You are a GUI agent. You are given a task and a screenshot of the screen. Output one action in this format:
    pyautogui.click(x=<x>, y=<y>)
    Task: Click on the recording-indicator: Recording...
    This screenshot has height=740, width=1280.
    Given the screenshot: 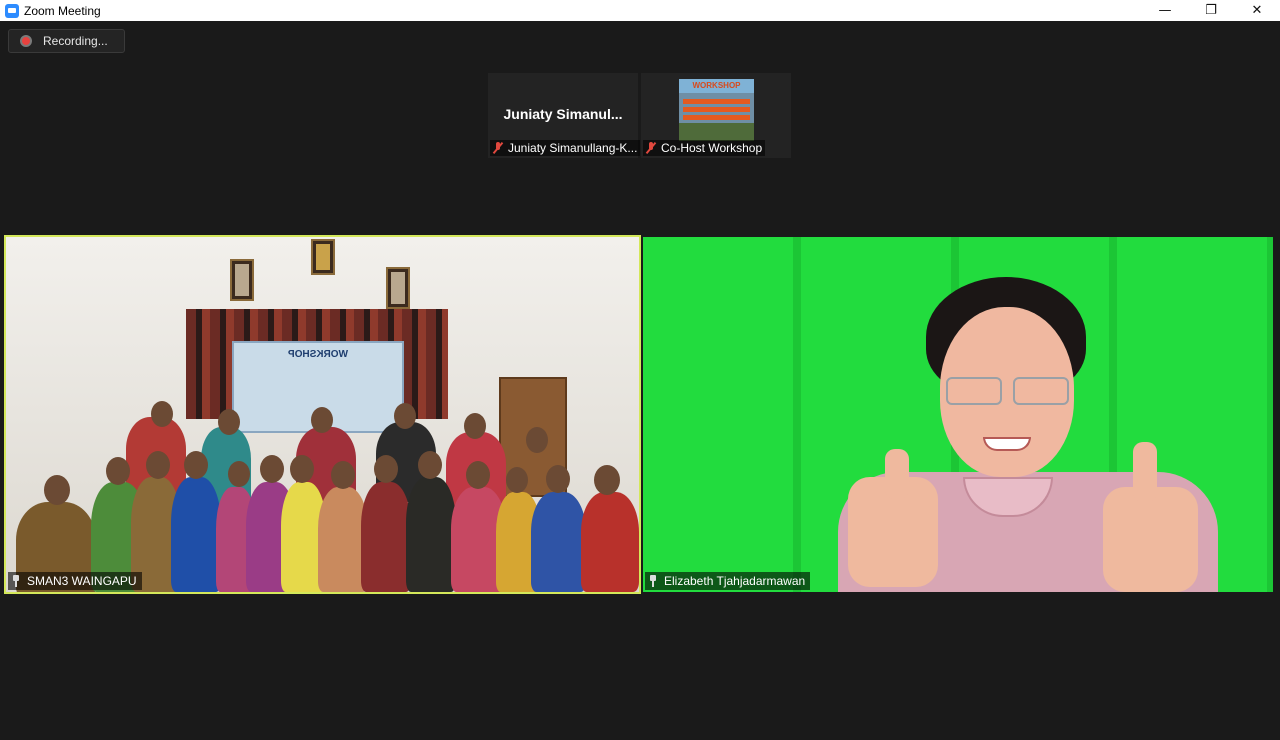 What is the action you would take?
    pyautogui.click(x=66, y=41)
    